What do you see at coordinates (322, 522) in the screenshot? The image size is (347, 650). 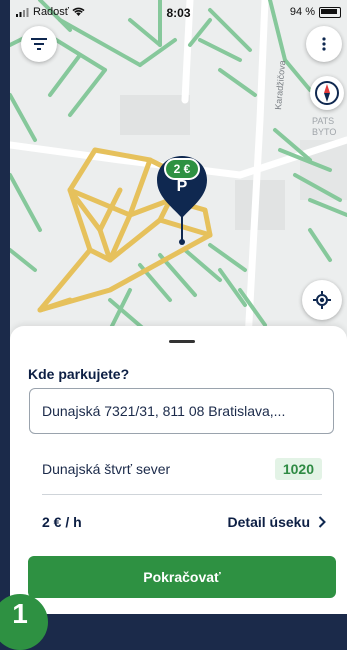 I see `chevron-right-icon` at bounding box center [322, 522].